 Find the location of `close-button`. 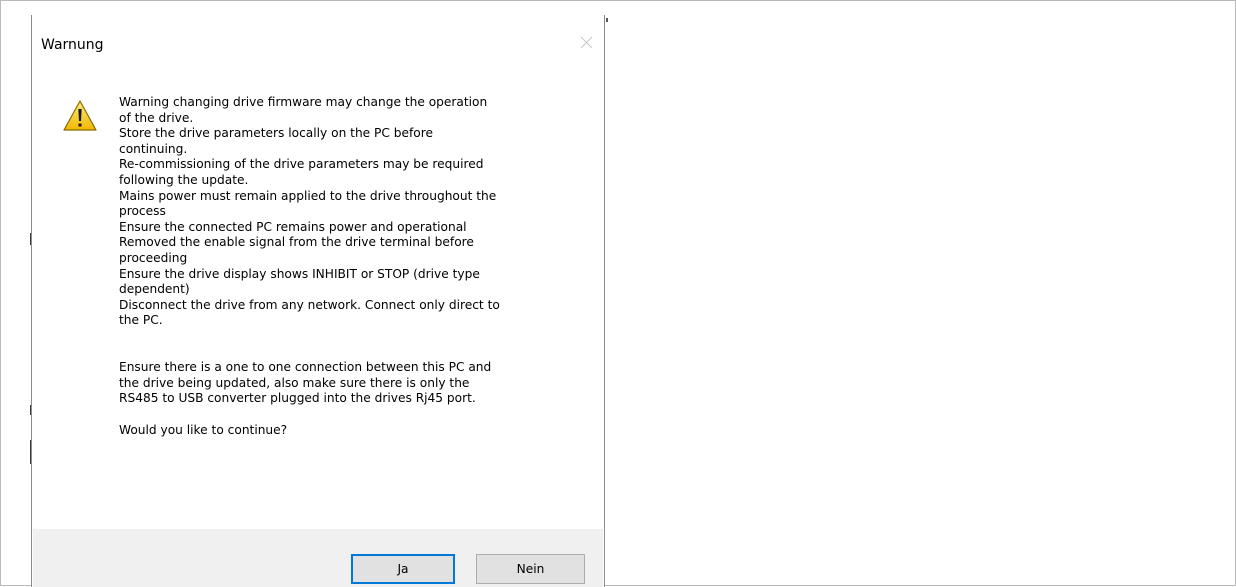

close-button is located at coordinates (587, 43).